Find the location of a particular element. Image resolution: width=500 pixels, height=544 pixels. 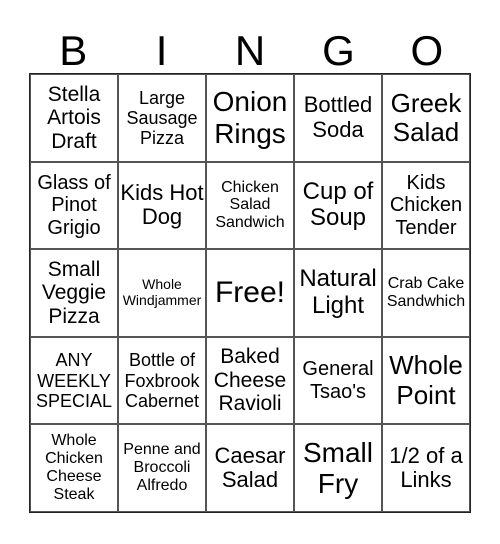

bingo-cell: Small Fry is located at coordinates (338, 468).